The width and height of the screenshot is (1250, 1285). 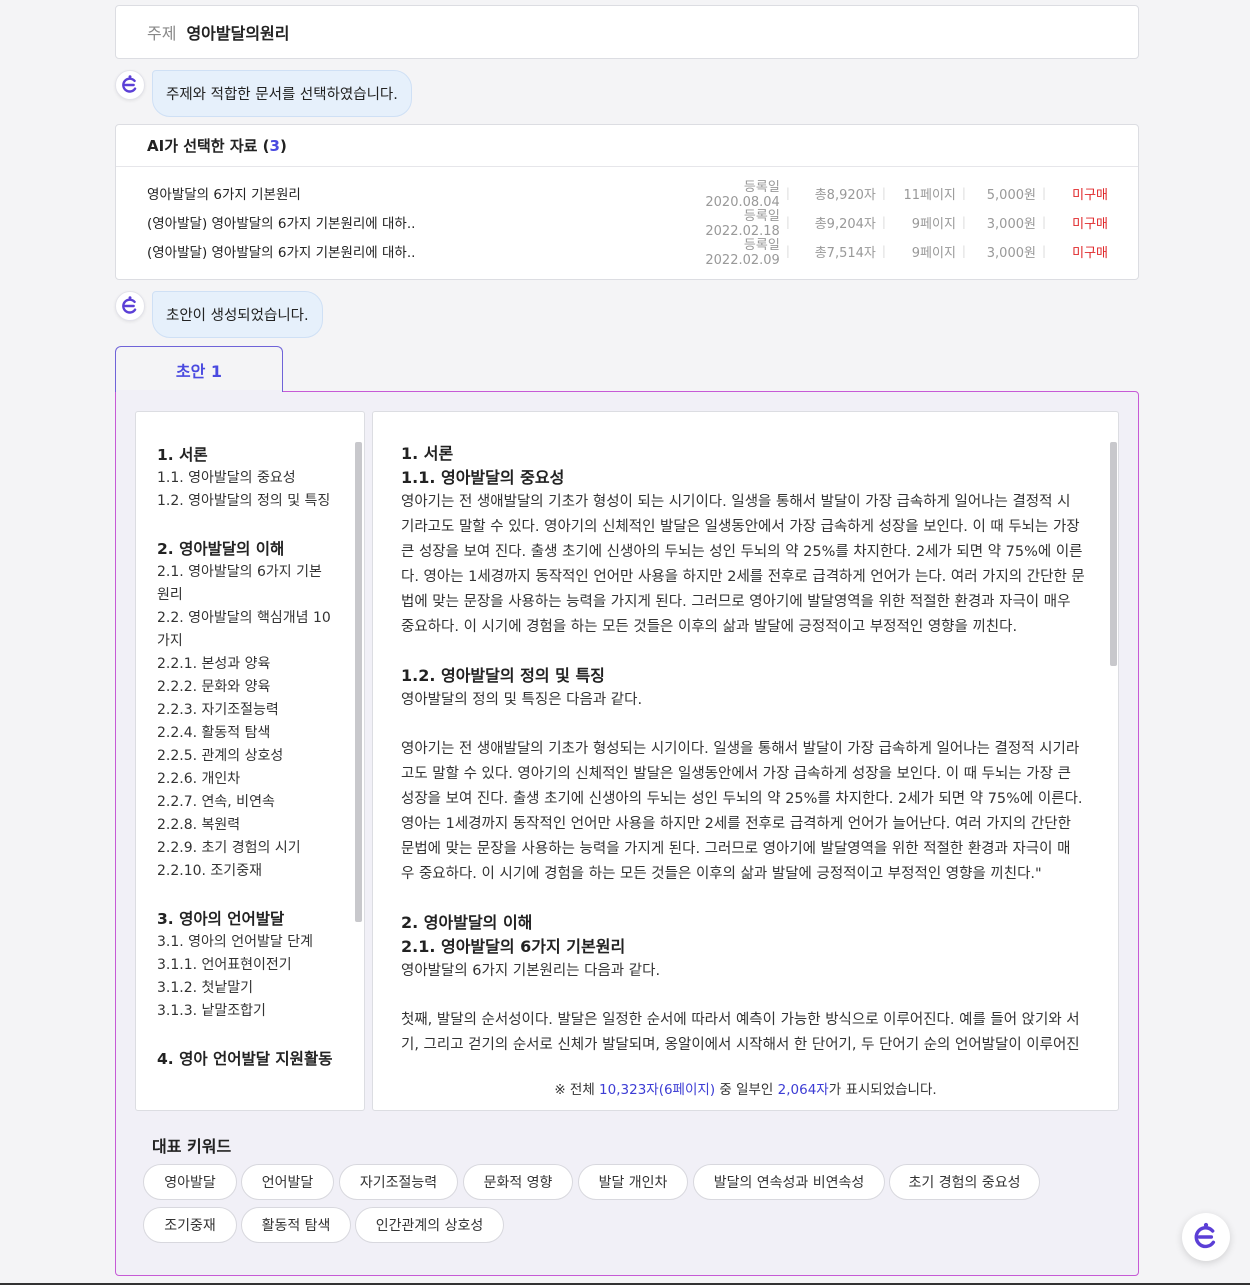 What do you see at coordinates (249, 802) in the screenshot?
I see `toc-item: 2.2.7. 연속, 비연속` at bounding box center [249, 802].